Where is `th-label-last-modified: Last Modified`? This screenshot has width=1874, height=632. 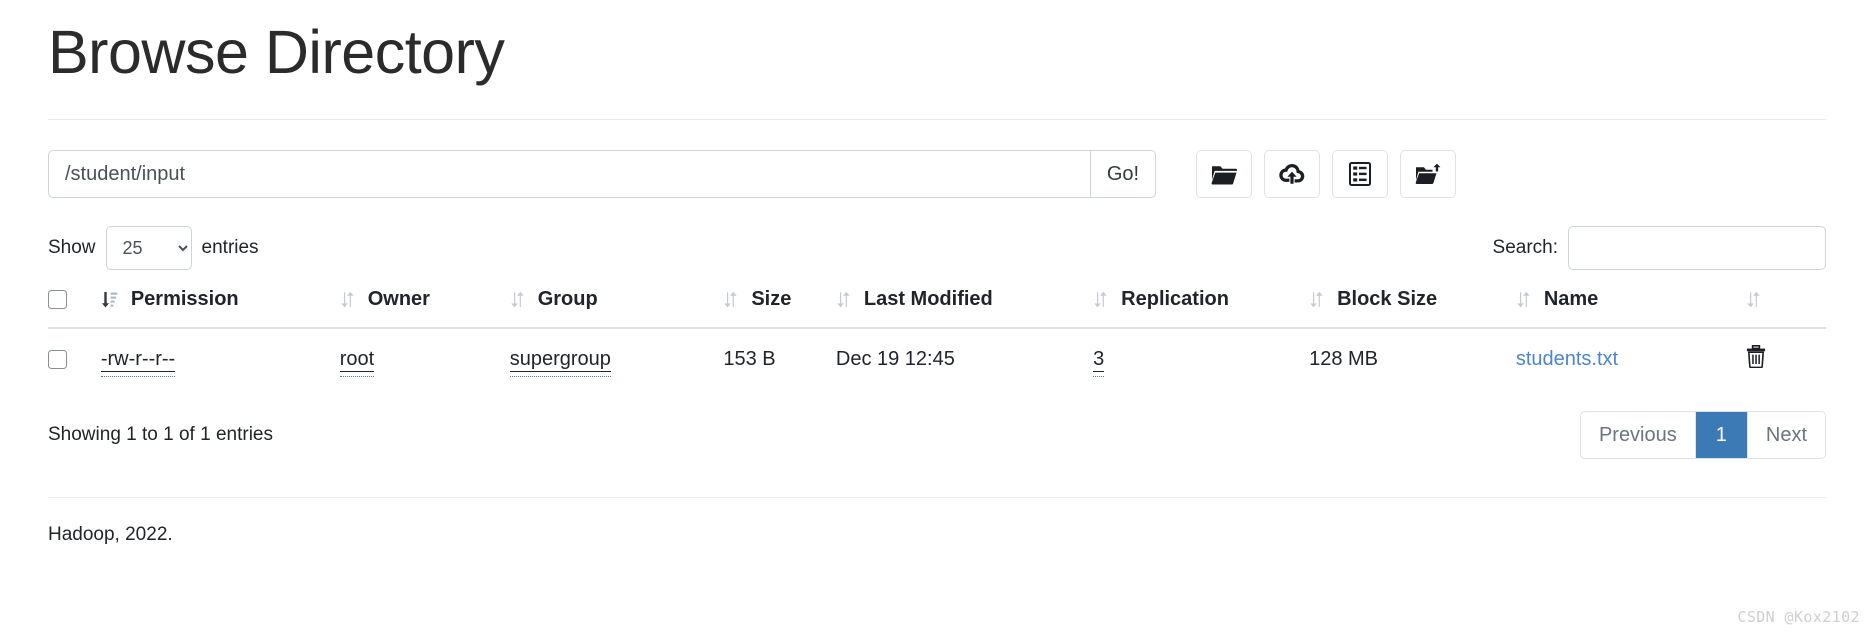
th-label-last-modified: Last Modified is located at coordinates (928, 299).